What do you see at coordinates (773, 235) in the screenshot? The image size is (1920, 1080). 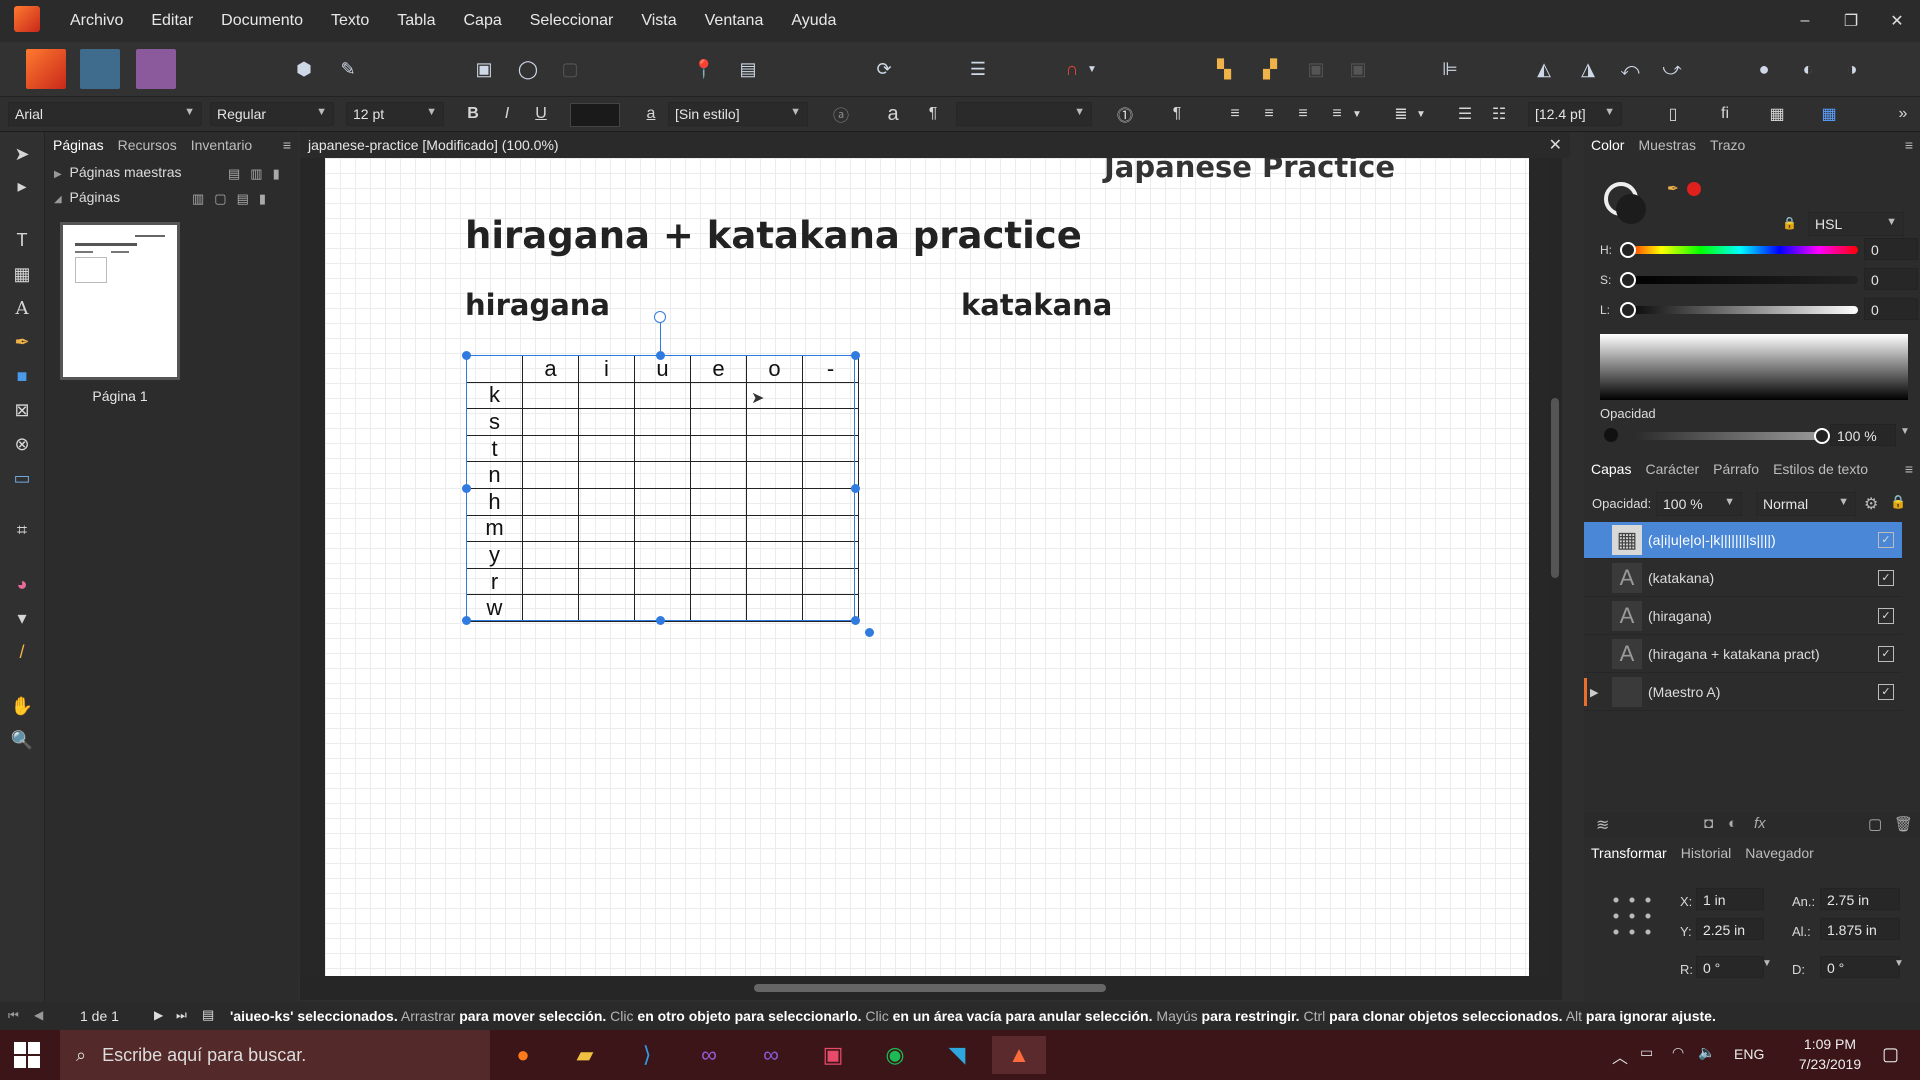 I see `document-title: hiragana + katakana practice` at bounding box center [773, 235].